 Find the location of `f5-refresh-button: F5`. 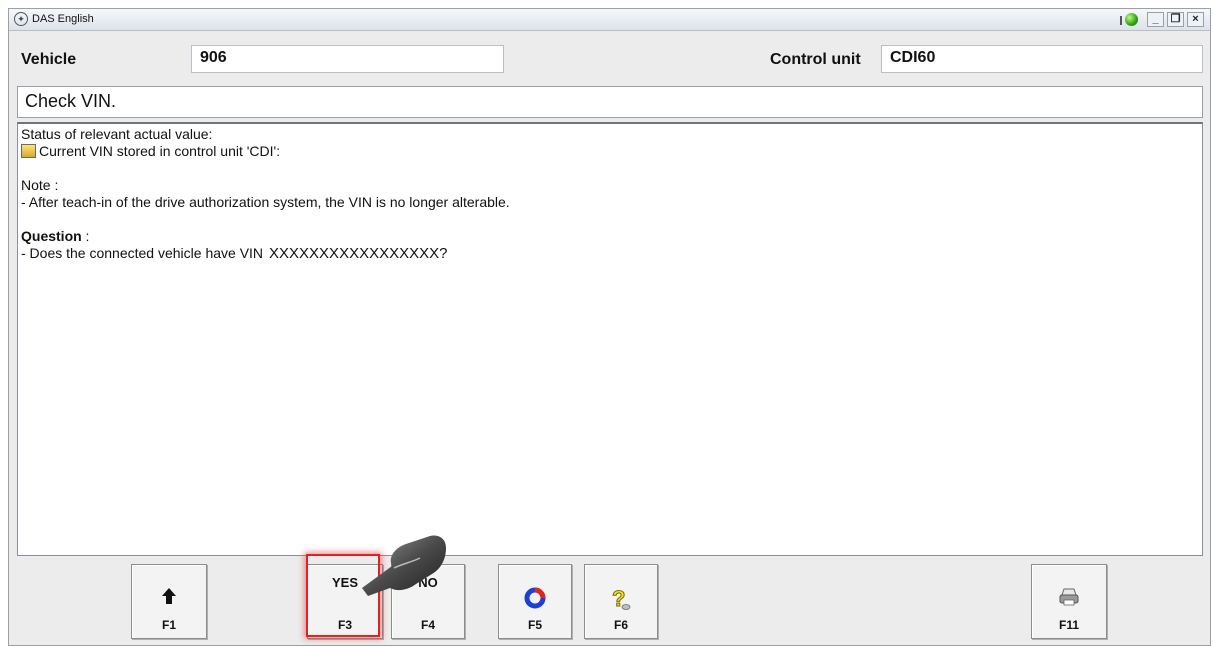

f5-refresh-button: F5 is located at coordinates (535, 601).